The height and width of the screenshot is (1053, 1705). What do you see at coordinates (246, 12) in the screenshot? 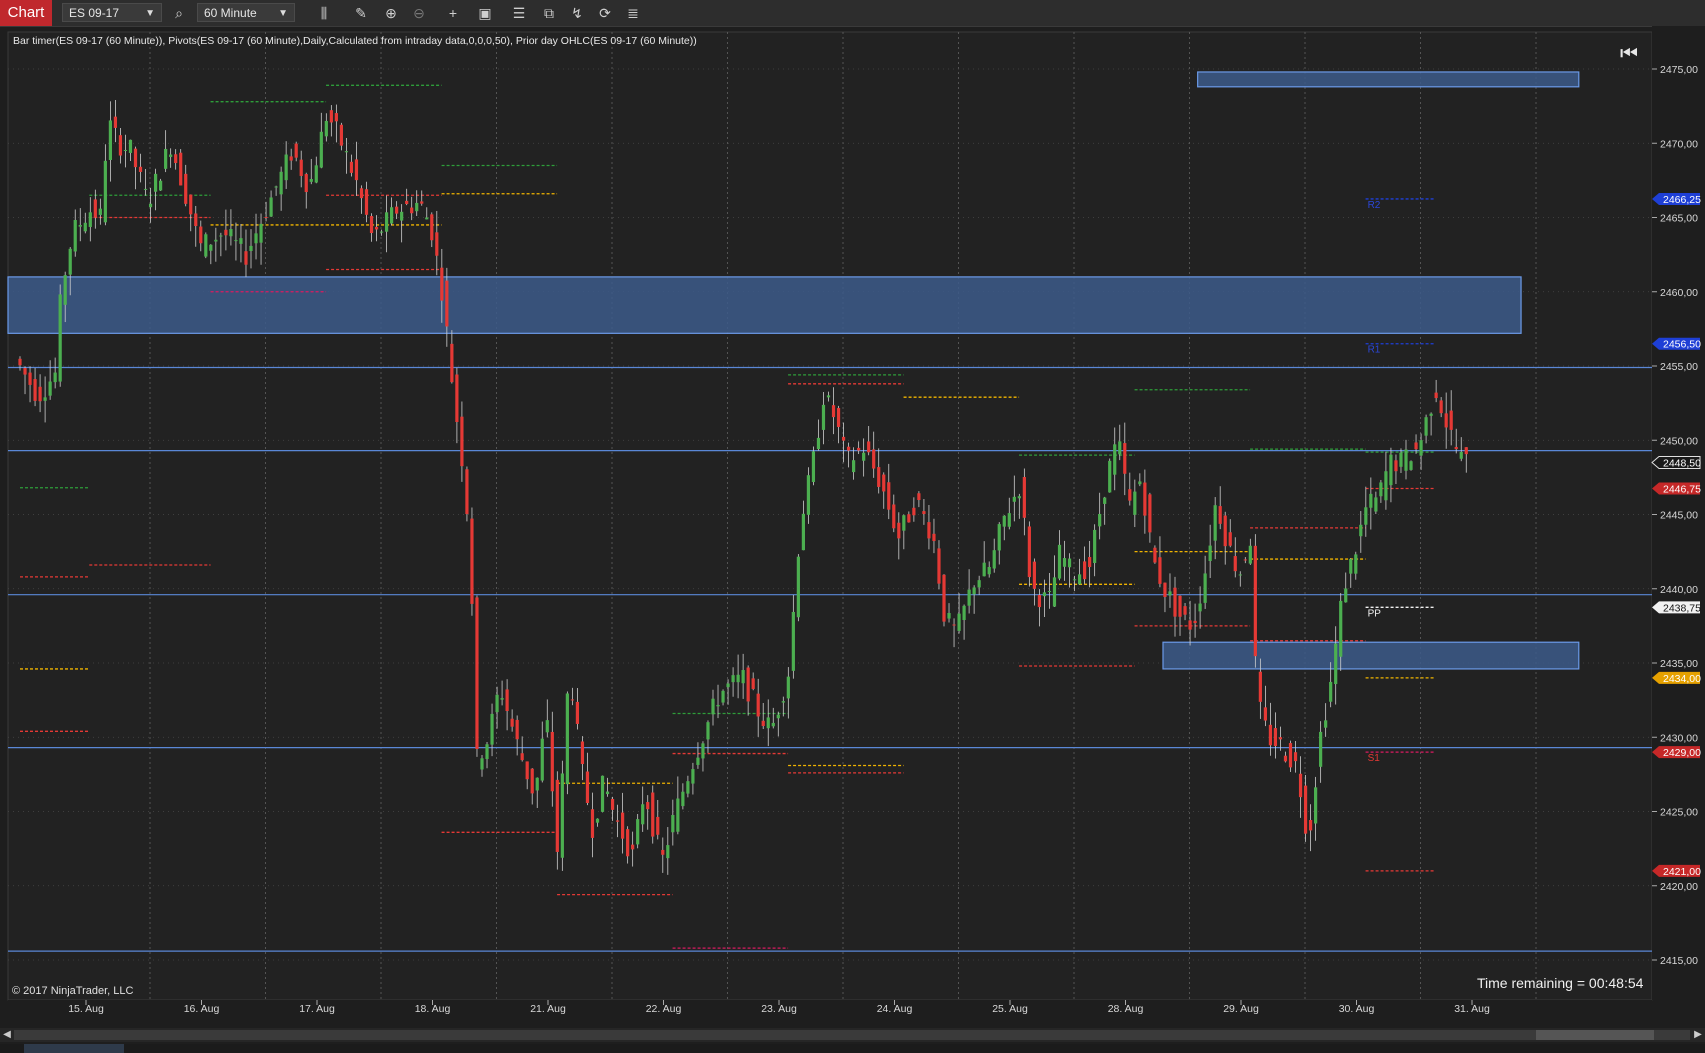
I see `interval-selector: 60 Minute ▼` at bounding box center [246, 12].